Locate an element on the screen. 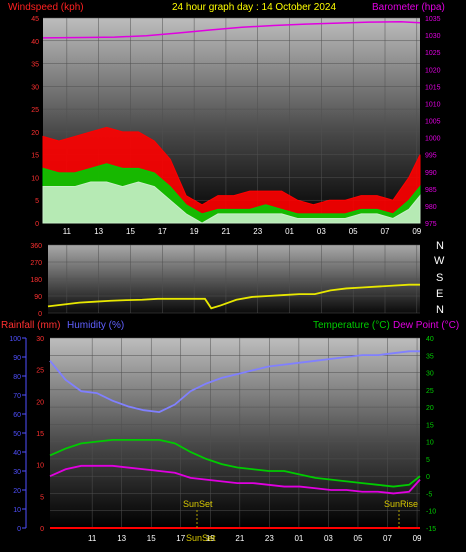  wind-xtick-label: 09 is located at coordinates (416, 231).